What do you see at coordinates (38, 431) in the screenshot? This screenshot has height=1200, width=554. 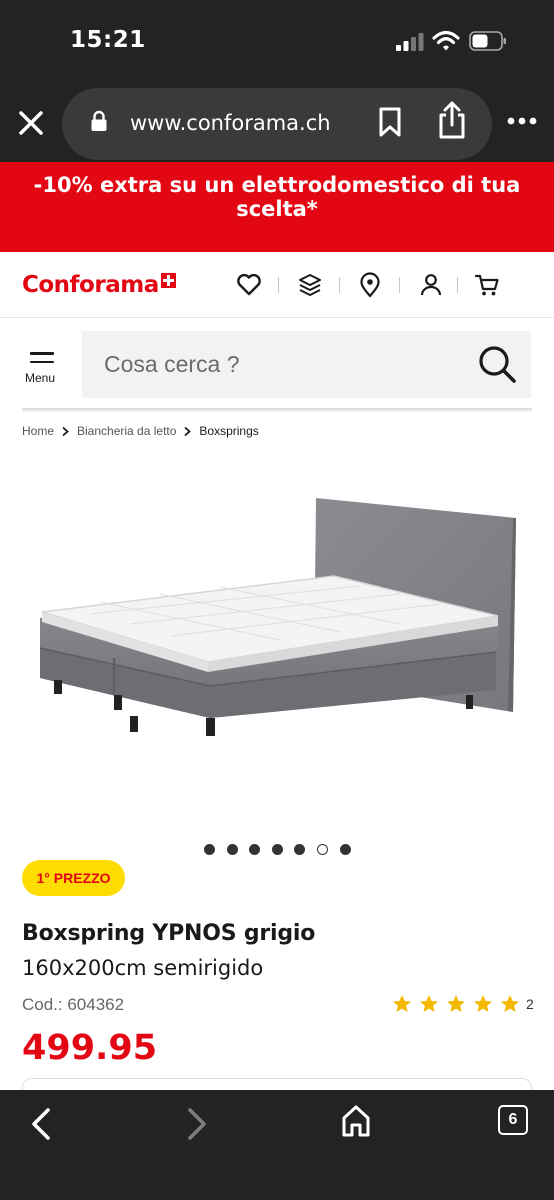 I see `breadcrumb-home: Home` at bounding box center [38, 431].